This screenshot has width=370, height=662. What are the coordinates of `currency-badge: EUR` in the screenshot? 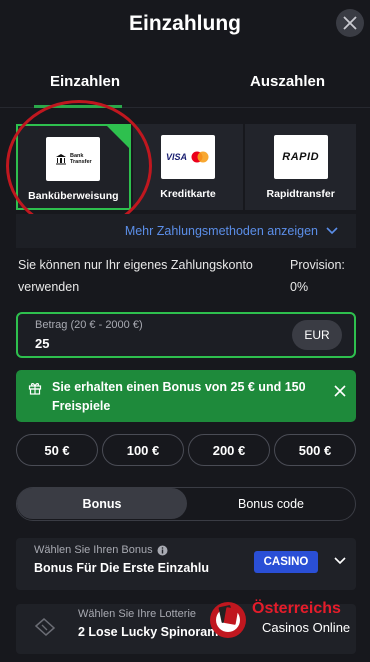 It's located at (317, 335).